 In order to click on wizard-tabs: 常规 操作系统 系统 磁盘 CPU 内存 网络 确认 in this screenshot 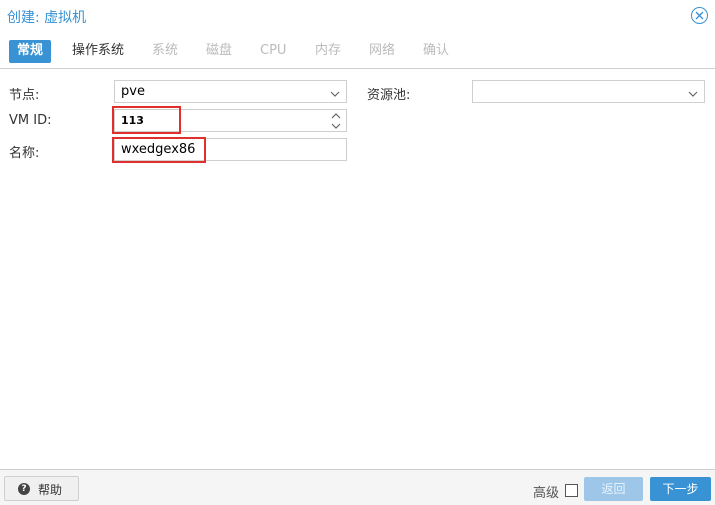, I will do `click(357, 50)`.